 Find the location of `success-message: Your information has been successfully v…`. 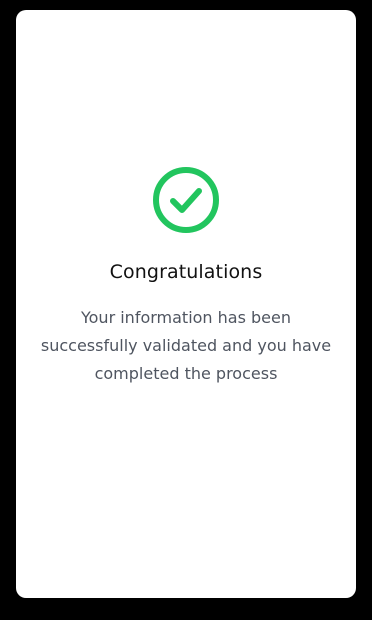

success-message: Your information has been successfully v… is located at coordinates (186, 345).